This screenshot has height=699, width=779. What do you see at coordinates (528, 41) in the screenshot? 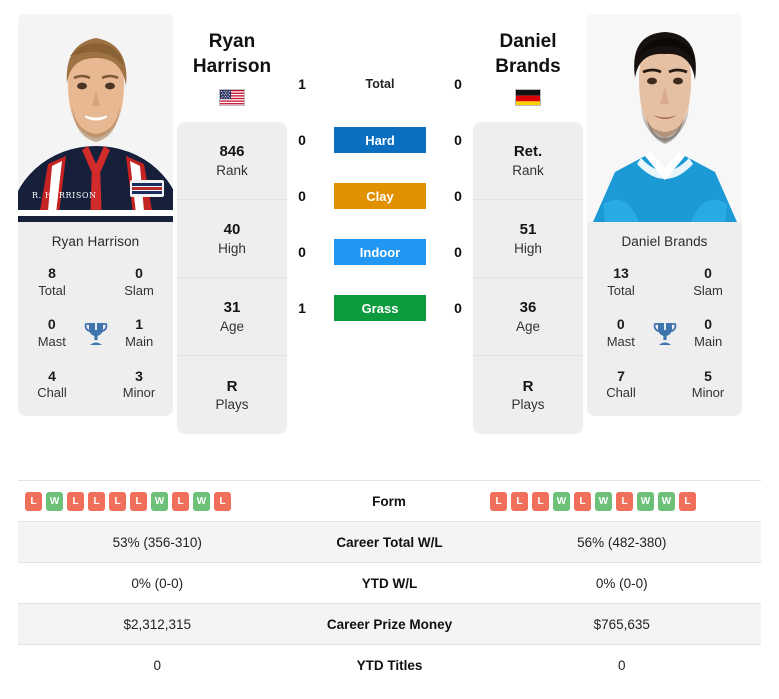
I see `right-player-first-name: Daniel` at bounding box center [528, 41].